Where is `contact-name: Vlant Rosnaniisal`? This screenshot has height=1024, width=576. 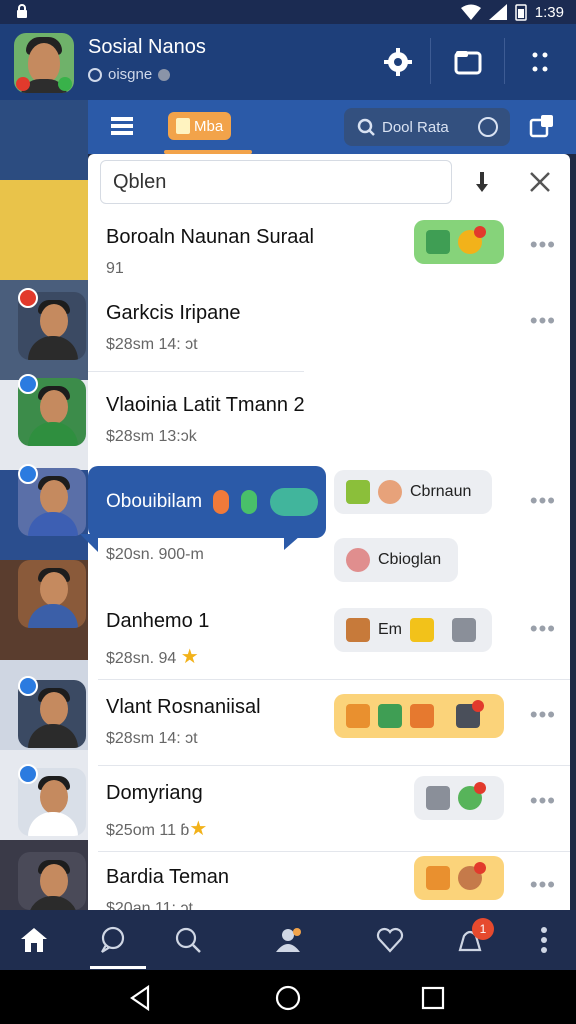
contact-name: Vlant Rosnaniisal is located at coordinates (183, 707).